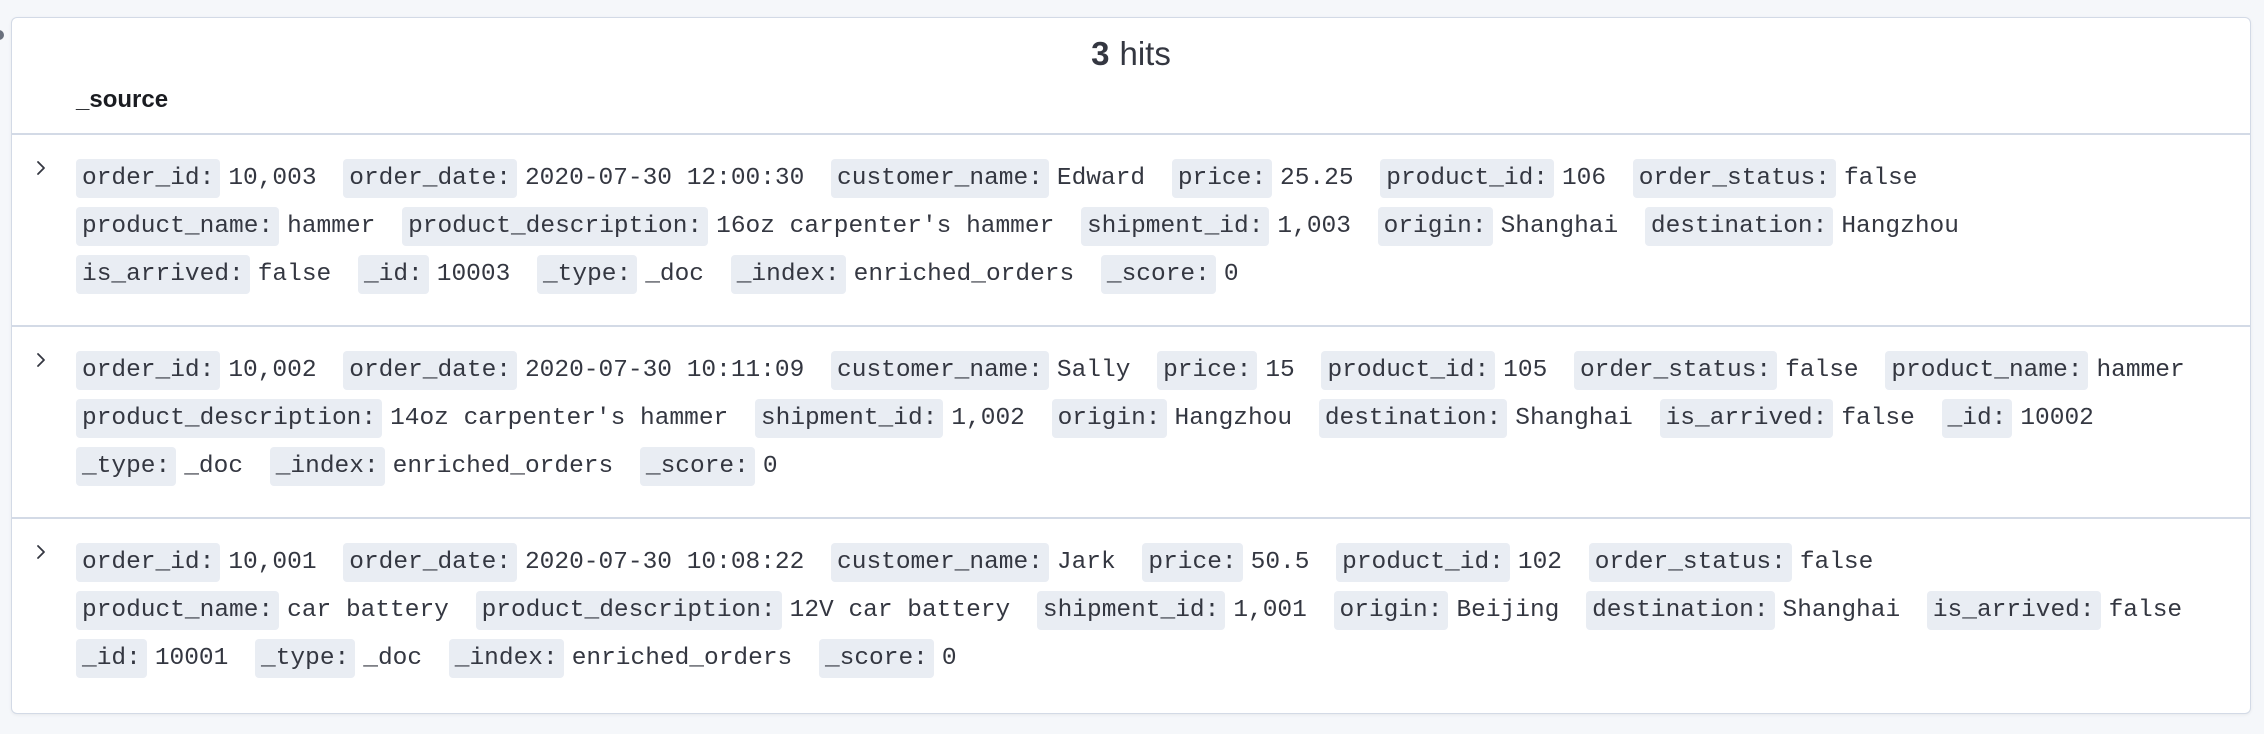 This screenshot has width=2264, height=734. I want to click on field-value: 25.25, so click(1317, 178).